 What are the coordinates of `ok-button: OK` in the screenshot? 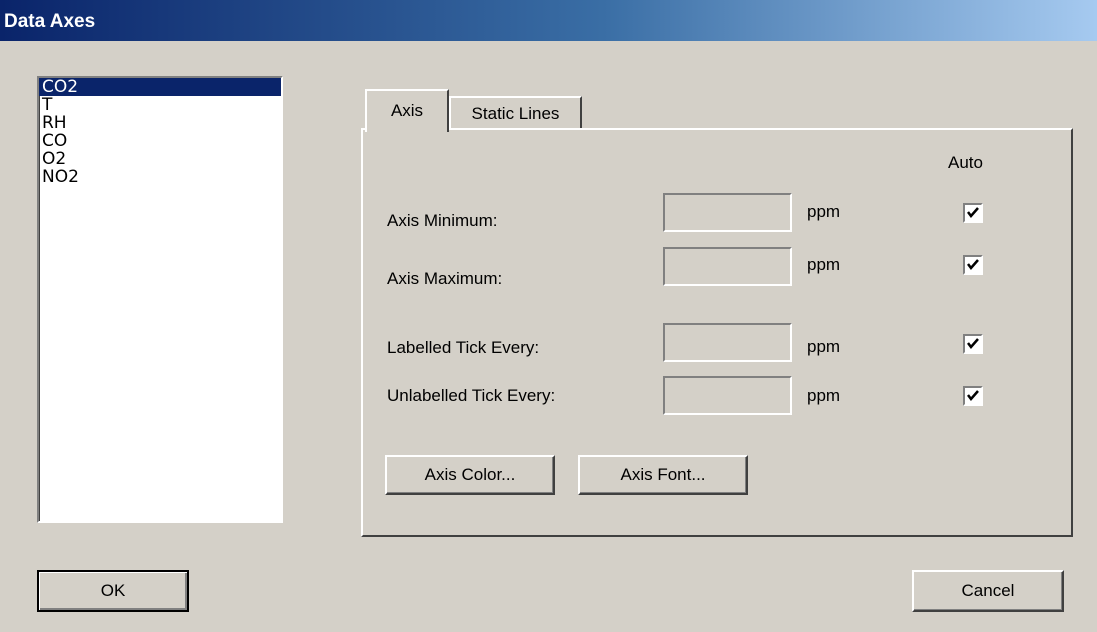 It's located at (113, 591).